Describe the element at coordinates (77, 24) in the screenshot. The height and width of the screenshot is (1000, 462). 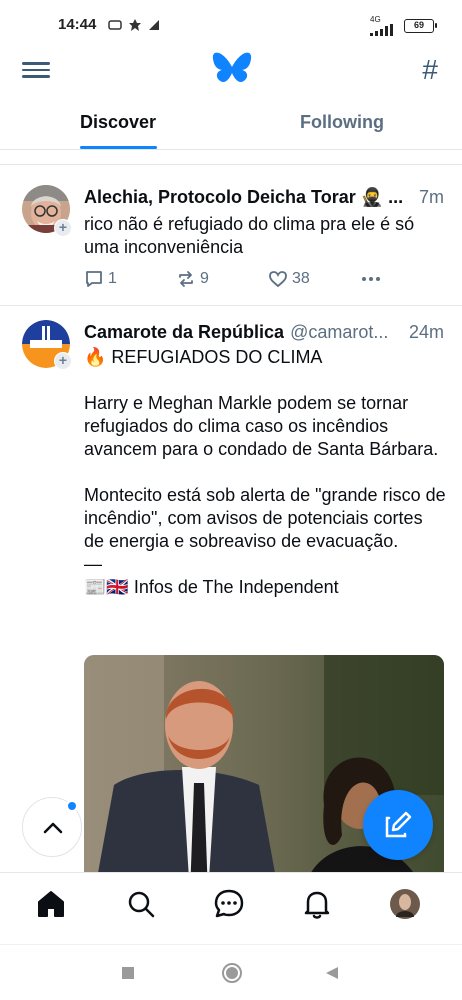
I see `status-time: 14:44` at that location.